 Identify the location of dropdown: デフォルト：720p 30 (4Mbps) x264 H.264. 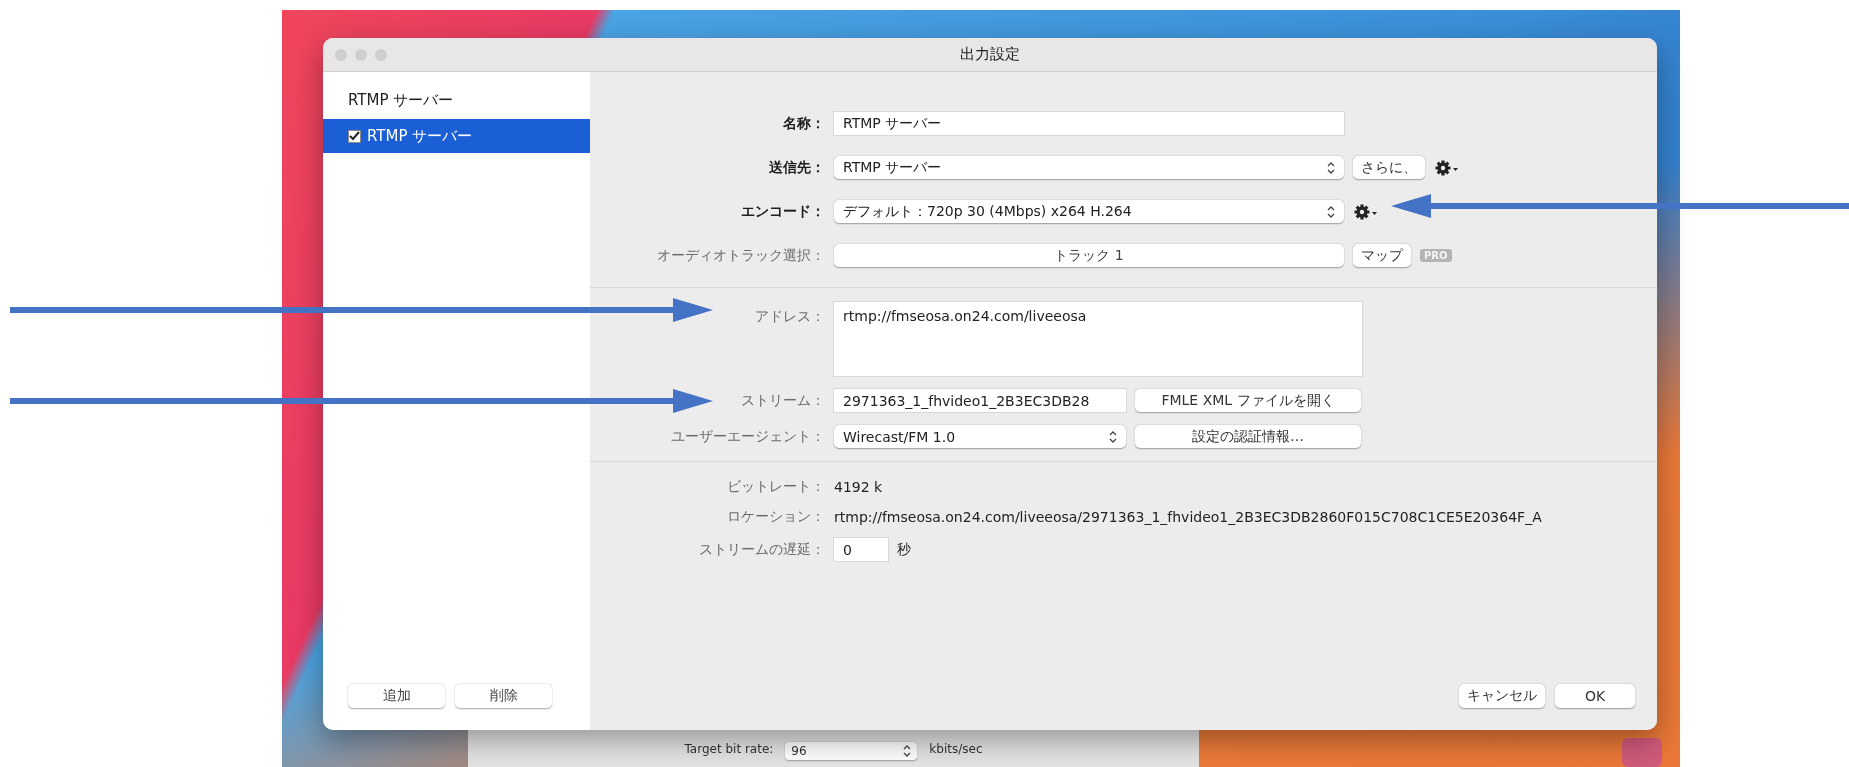
(1089, 211).